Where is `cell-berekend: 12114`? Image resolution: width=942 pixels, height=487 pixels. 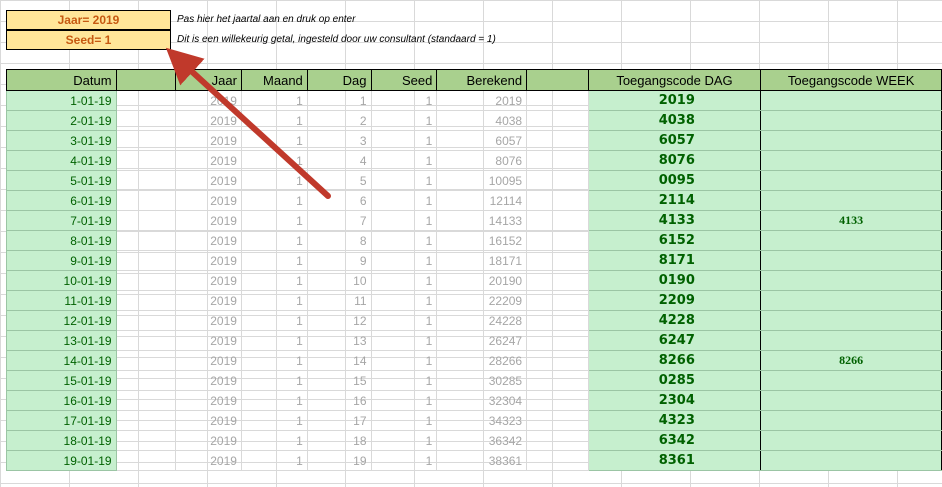
cell-berekend: 12114 is located at coordinates (482, 200).